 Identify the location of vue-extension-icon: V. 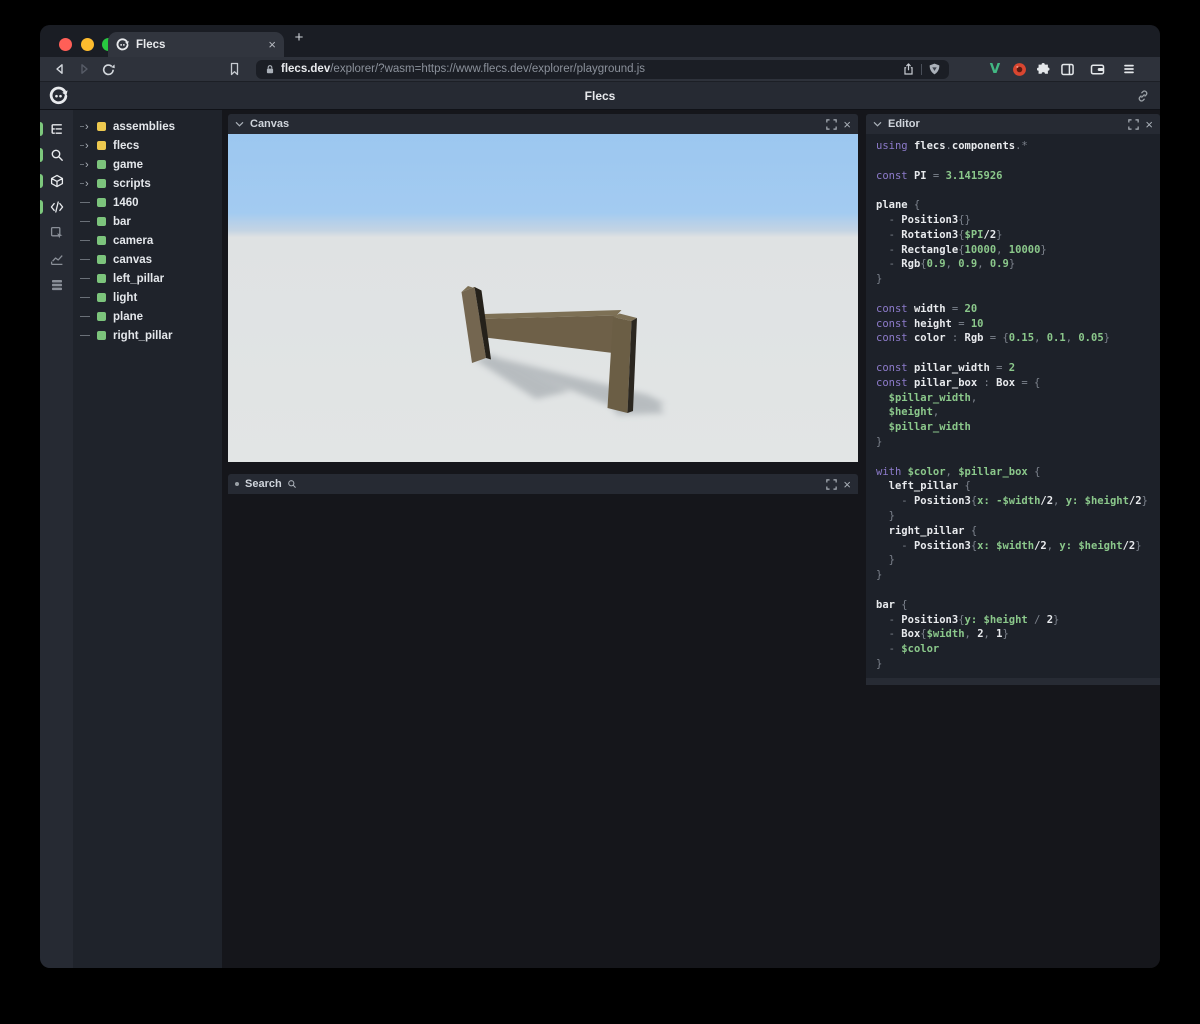
(995, 69).